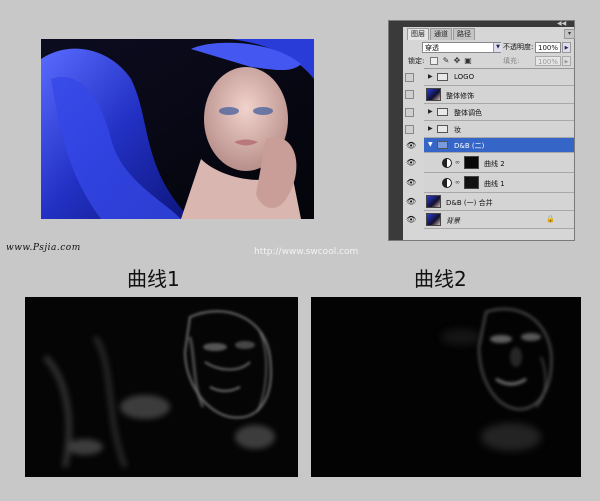 This screenshot has height=501, width=600. Describe the element at coordinates (494, 184) in the screenshot. I see `layer-name: 曲线 1` at that location.